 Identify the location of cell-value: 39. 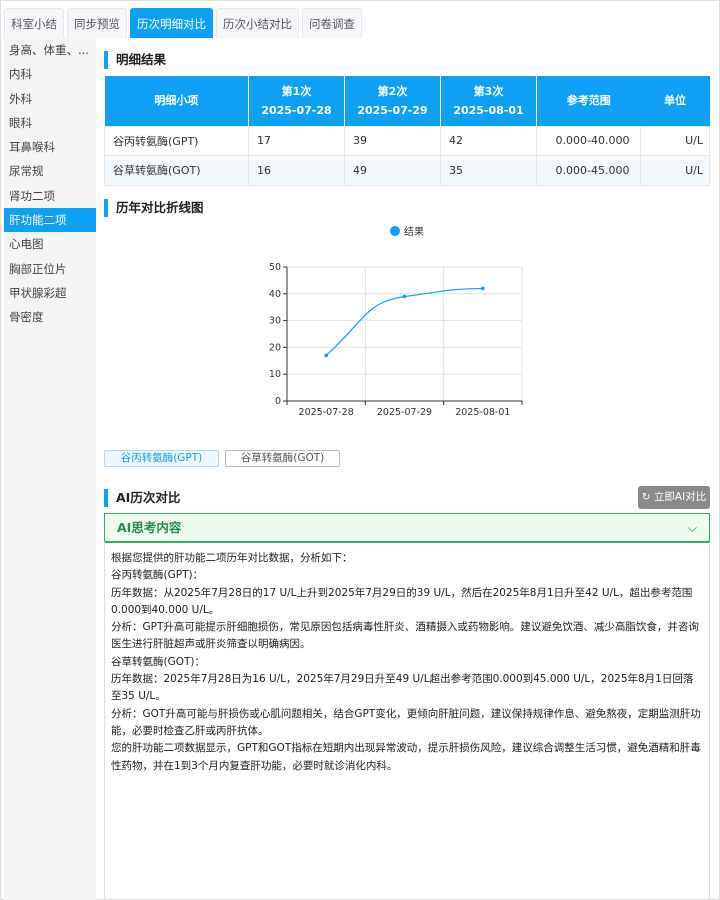
(392, 140).